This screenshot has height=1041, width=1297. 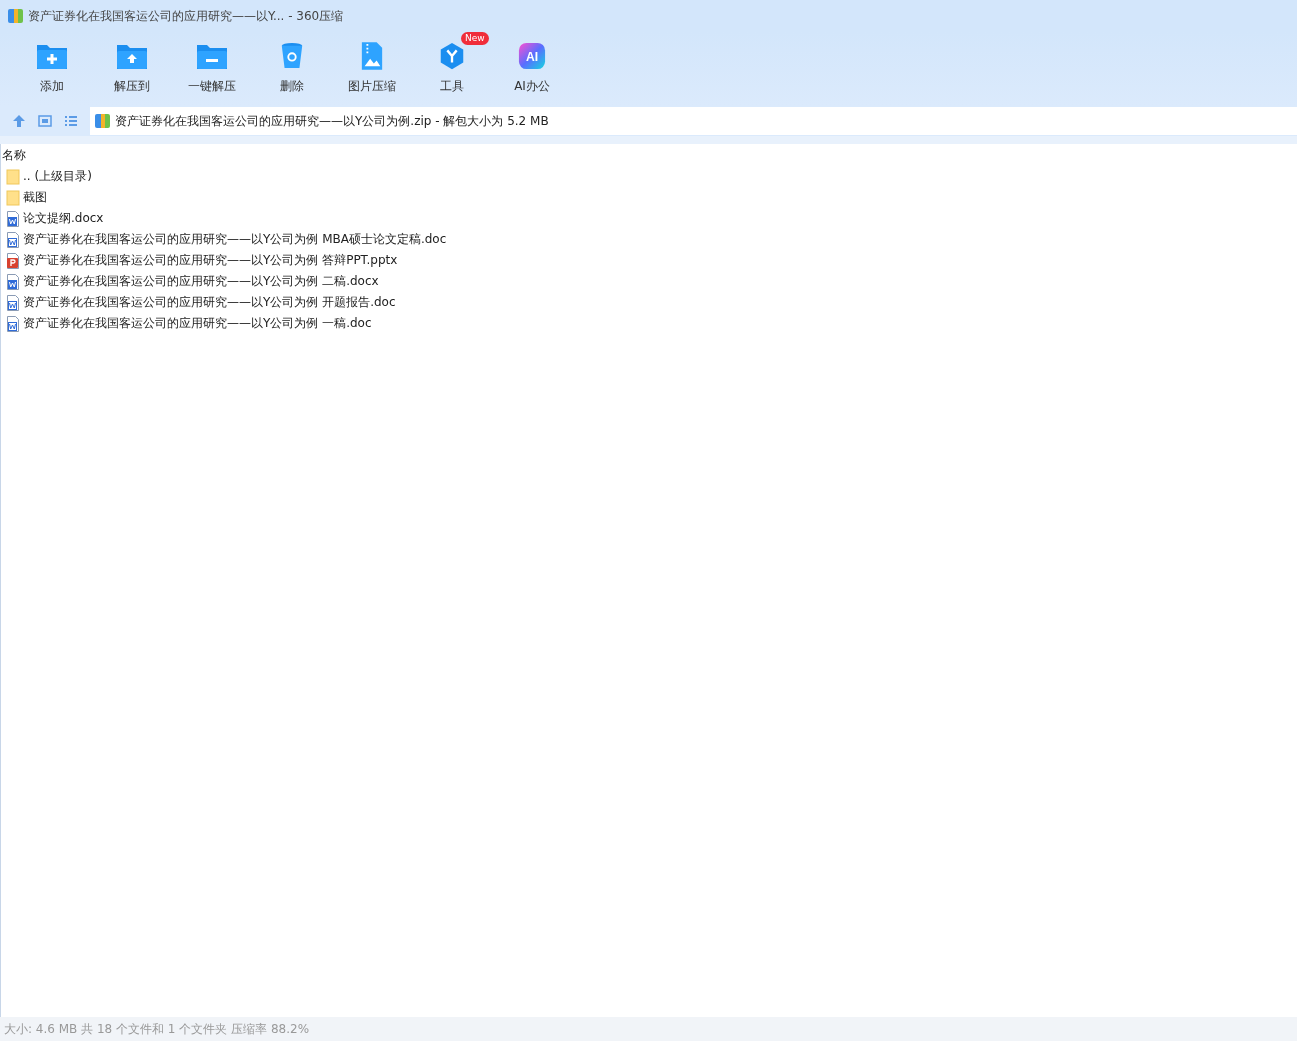 I want to click on toolbar-button: AI AI办公, so click(x=532, y=69).